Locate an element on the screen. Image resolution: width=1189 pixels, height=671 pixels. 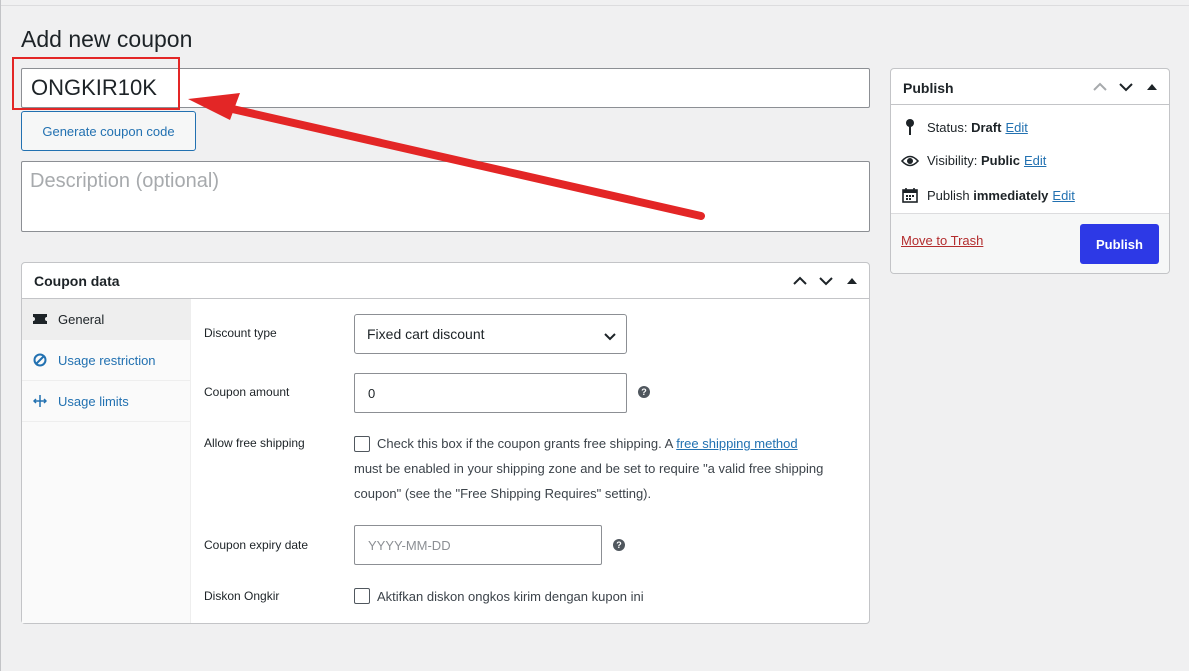
tab-usage-limits: Usage limits is located at coordinates (106, 401).